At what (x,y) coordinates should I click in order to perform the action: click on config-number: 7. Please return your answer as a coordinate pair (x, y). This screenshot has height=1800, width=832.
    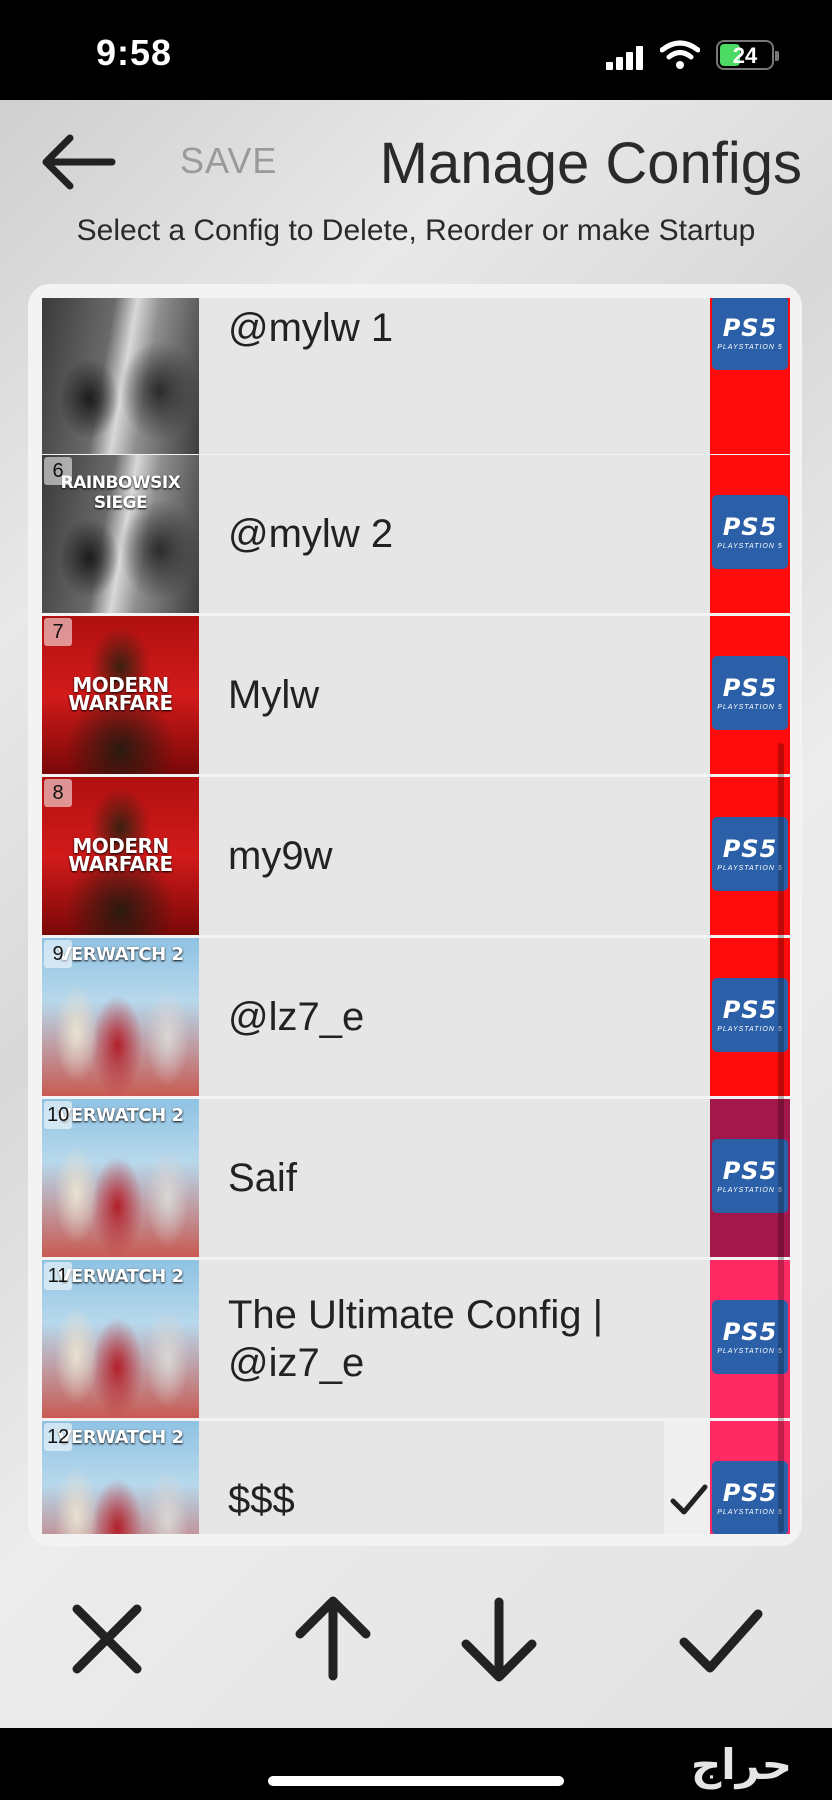
    Looking at the image, I should click on (58, 632).